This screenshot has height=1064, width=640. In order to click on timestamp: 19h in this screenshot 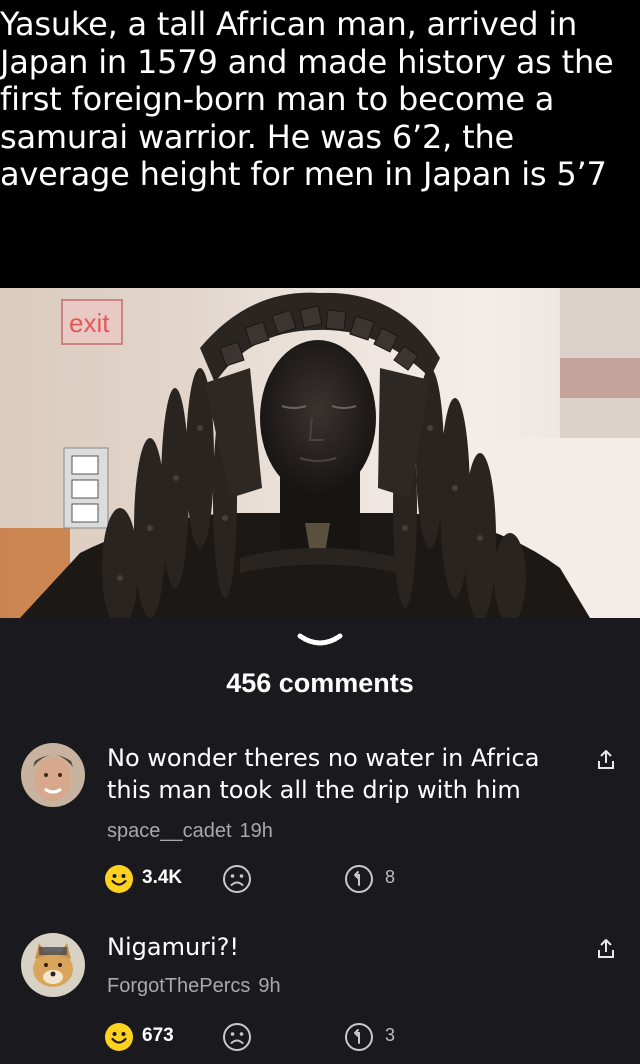, I will do `click(256, 831)`.